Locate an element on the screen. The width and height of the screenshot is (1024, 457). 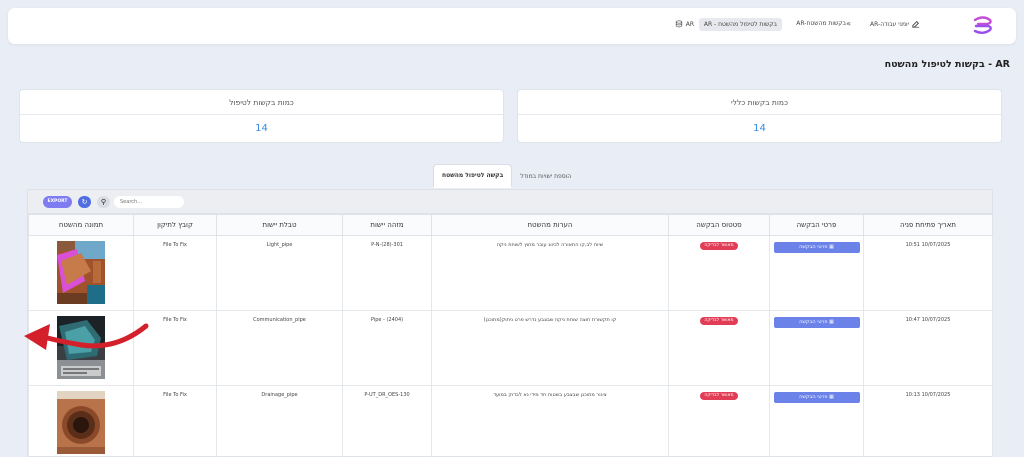
column-header-request-status: סטטוס הבקשה is located at coordinates (719, 225).